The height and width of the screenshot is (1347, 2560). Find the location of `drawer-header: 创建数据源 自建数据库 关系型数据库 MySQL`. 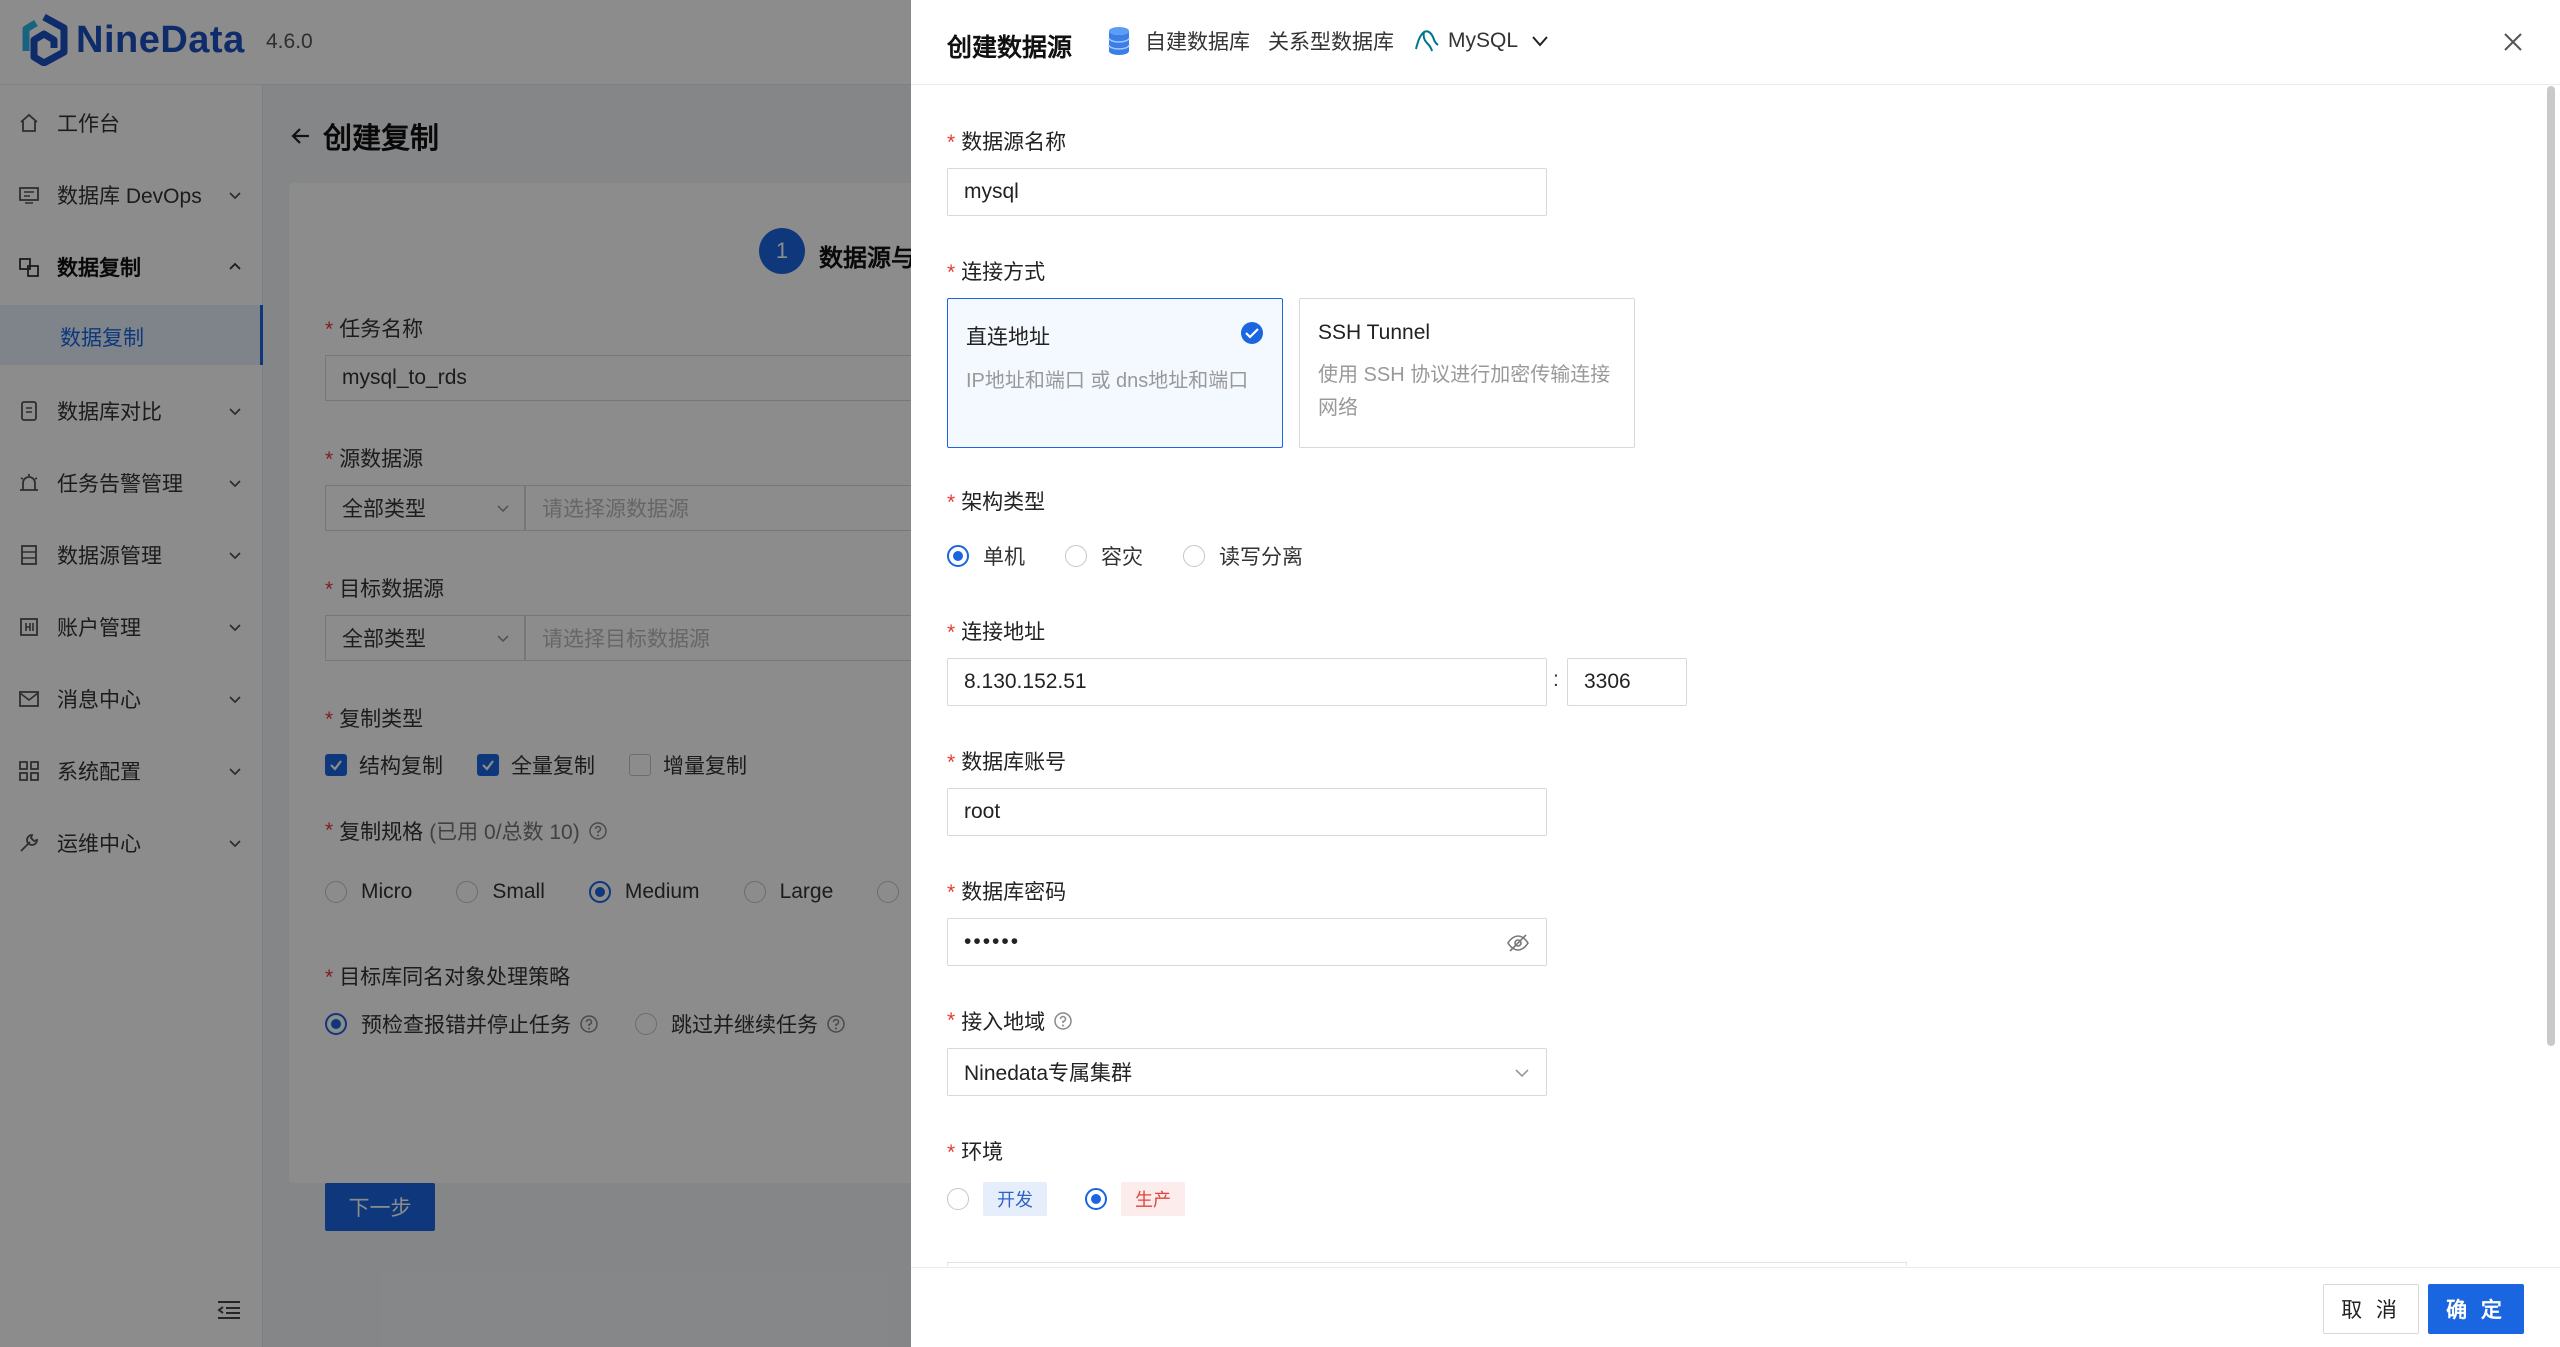

drawer-header: 创建数据源 自建数据库 关系型数据库 MySQL is located at coordinates (1735, 42).